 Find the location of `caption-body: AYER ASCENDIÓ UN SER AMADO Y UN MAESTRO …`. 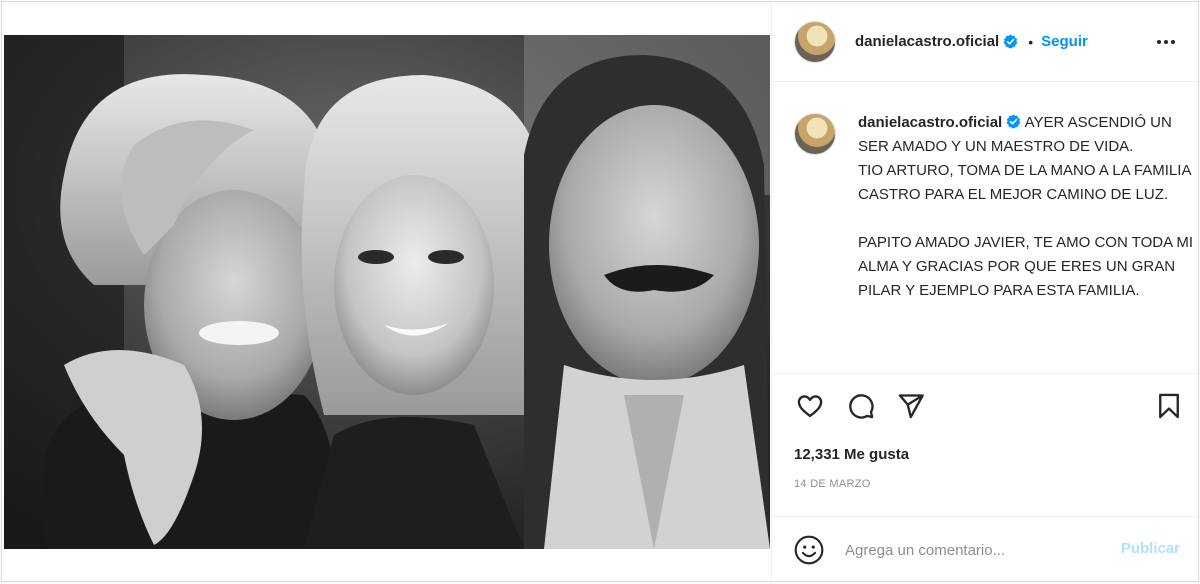

caption-body: AYER ASCENDIÓ UN SER AMADO Y UN MAESTRO … is located at coordinates (1026, 206).